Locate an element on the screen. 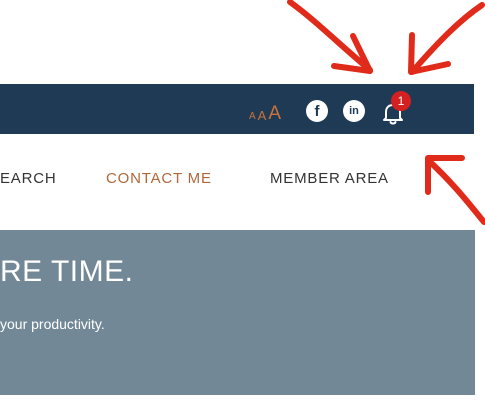  arrow-bottom-right is located at coordinates (455, 191).